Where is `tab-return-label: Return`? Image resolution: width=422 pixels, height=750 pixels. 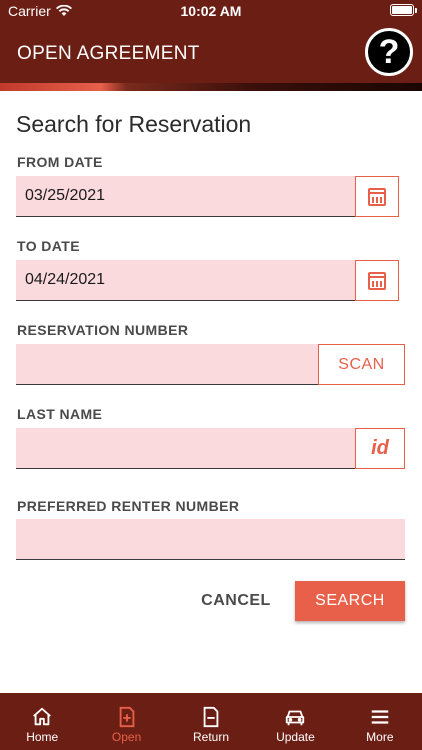
tab-return-label: Return is located at coordinates (211, 737).